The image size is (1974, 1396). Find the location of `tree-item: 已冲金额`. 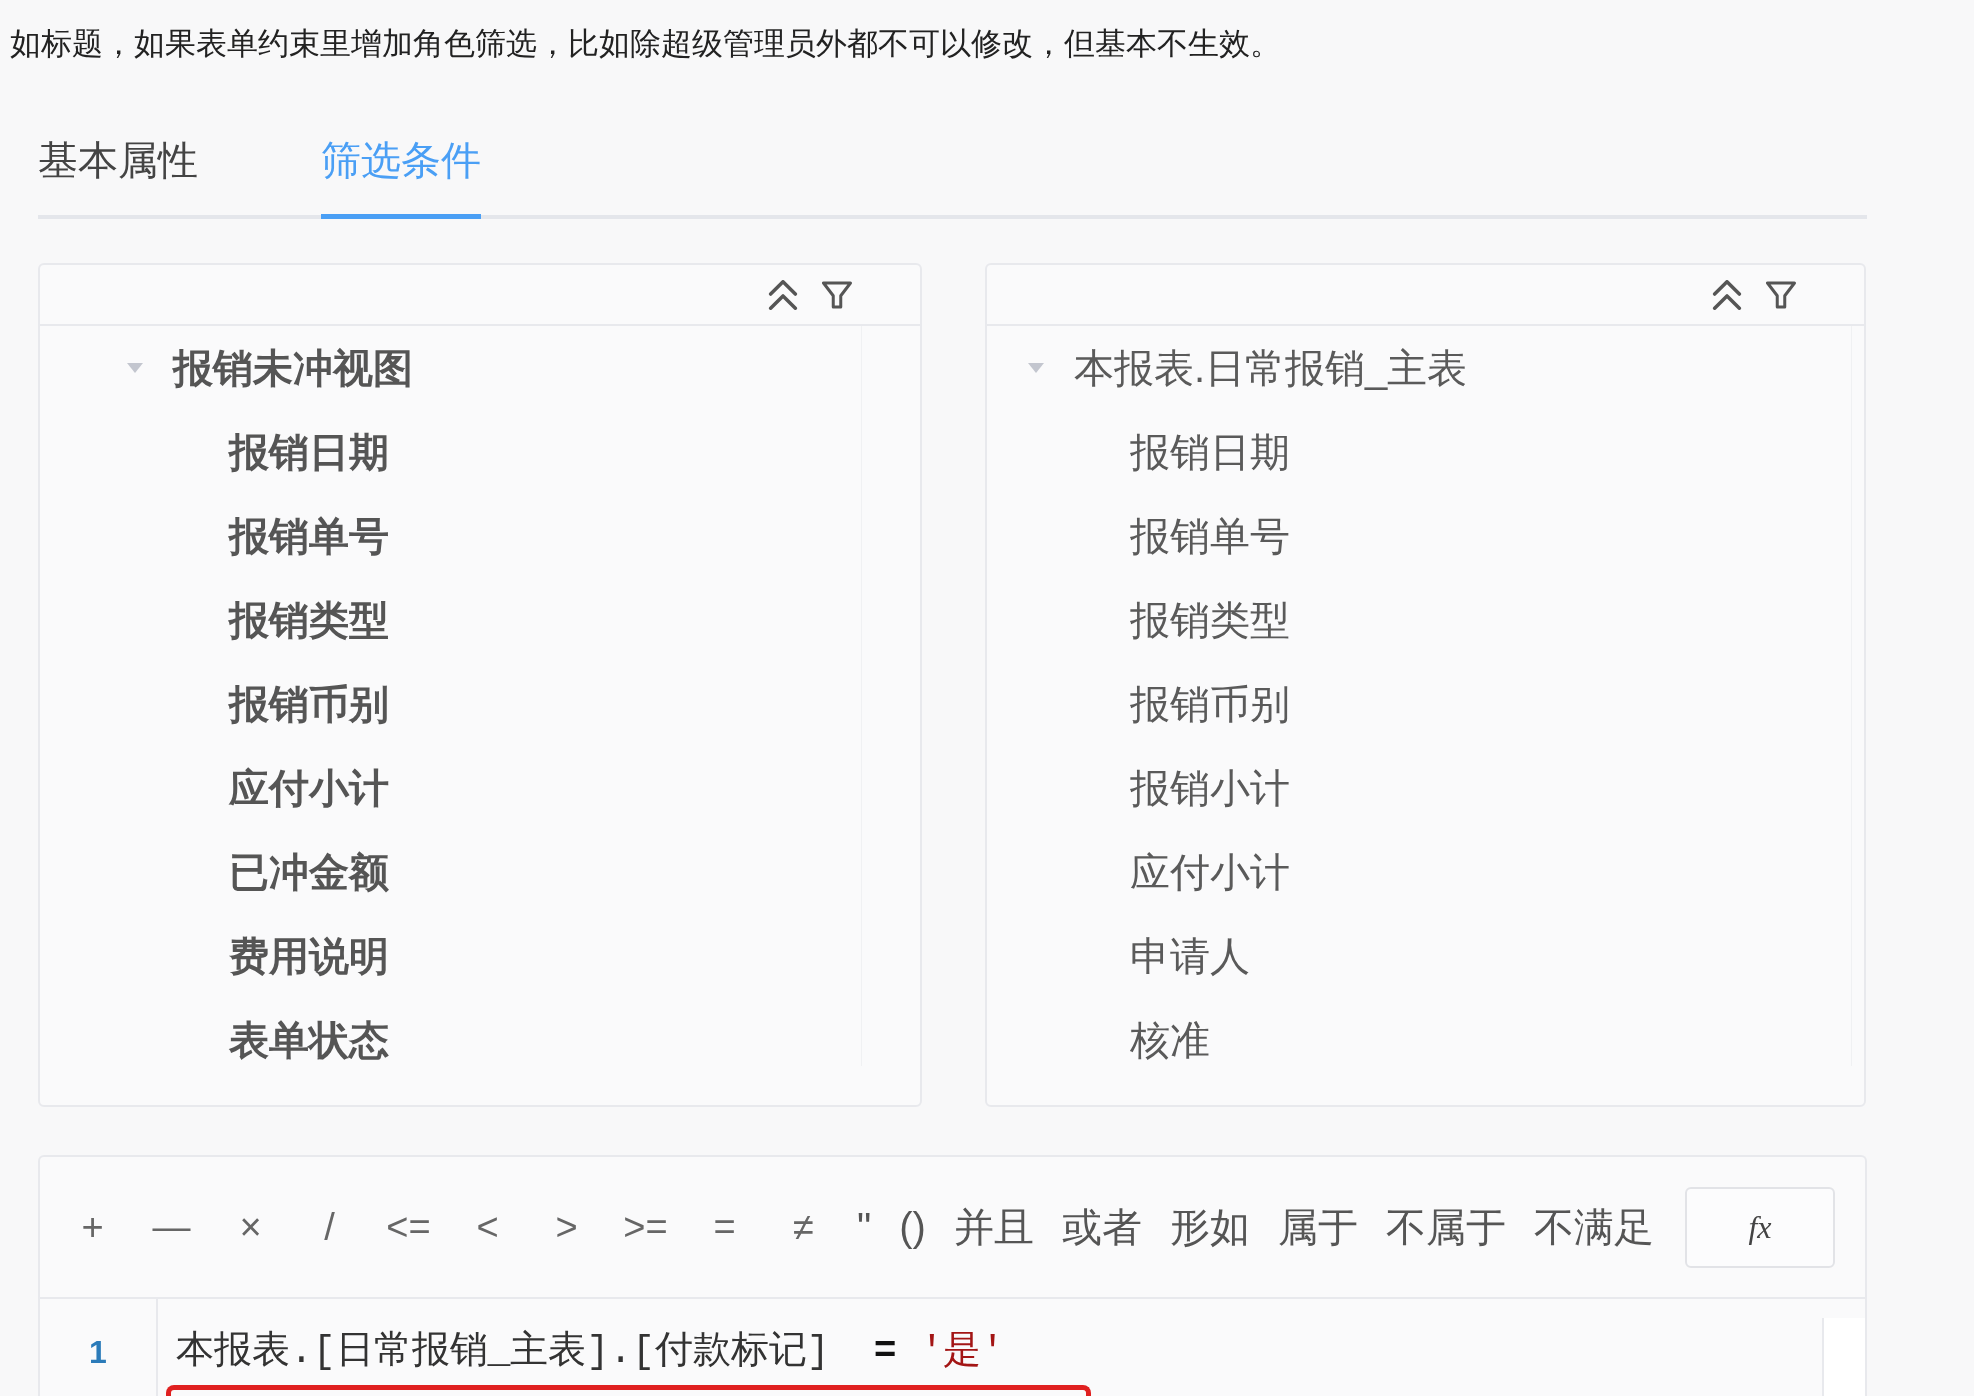

tree-item: 已冲金额 is located at coordinates (309, 872).